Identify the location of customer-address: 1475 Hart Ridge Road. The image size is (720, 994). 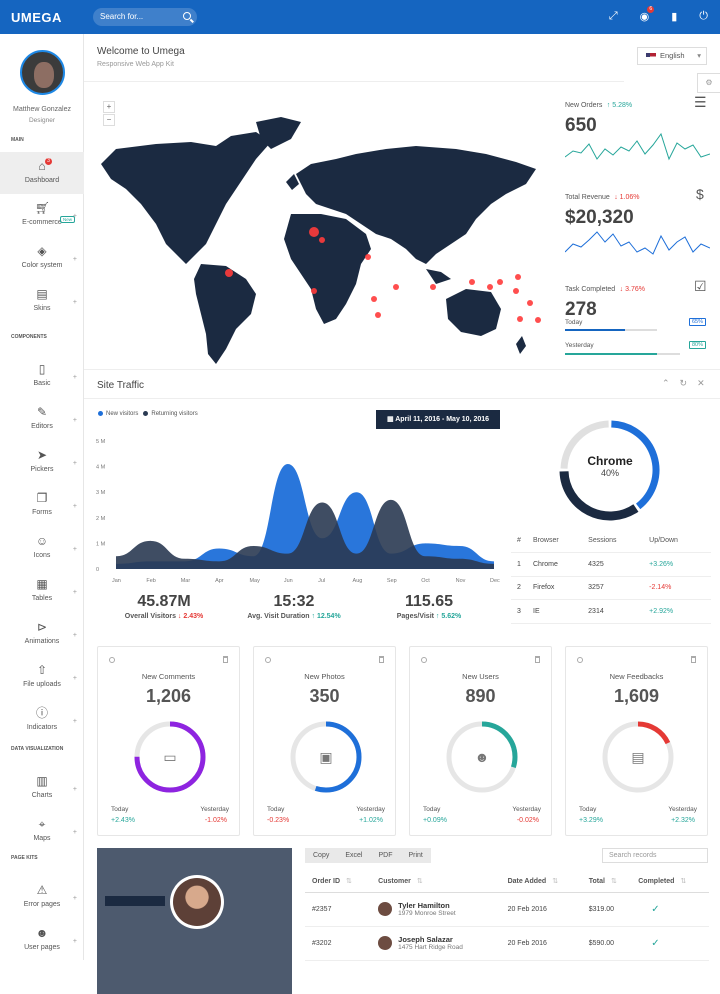
(430, 947).